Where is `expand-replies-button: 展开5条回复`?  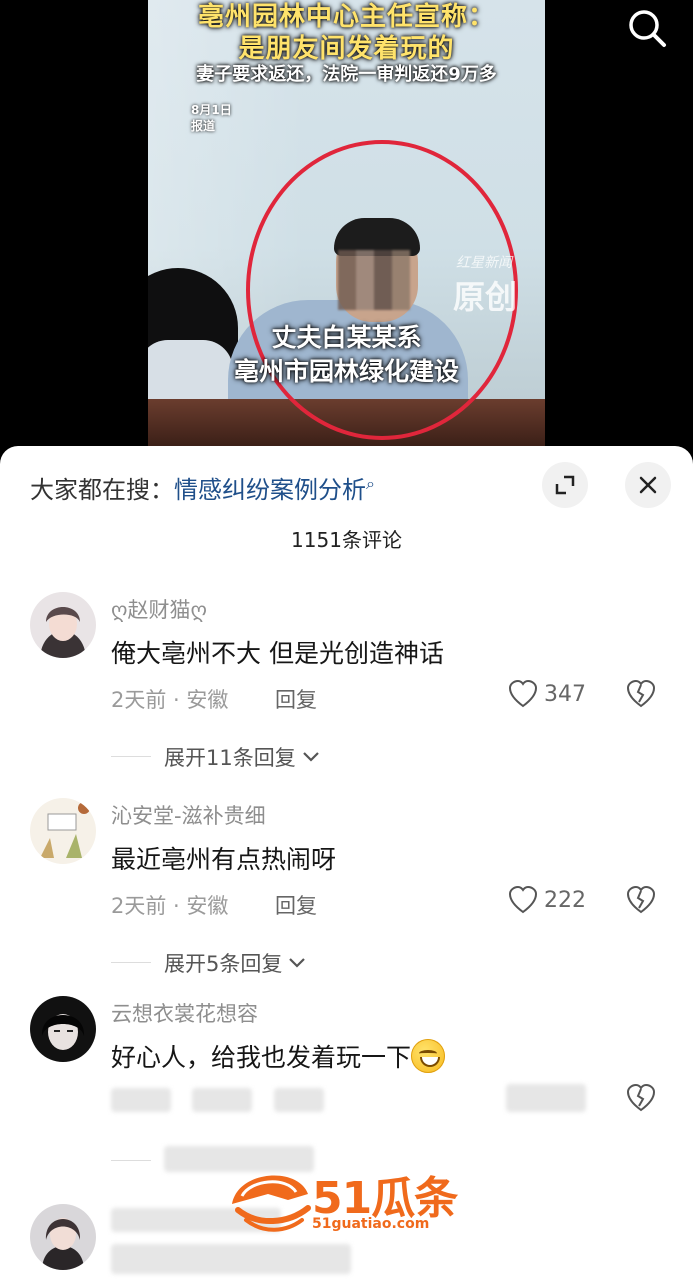
expand-replies-button: 展开5条回复 is located at coordinates (235, 963).